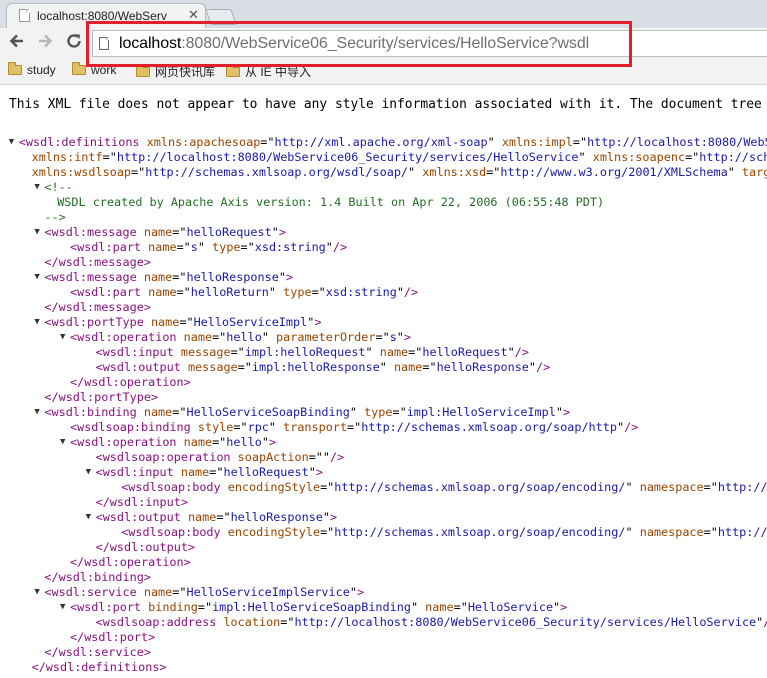  What do you see at coordinates (143, 70) in the screenshot?
I see `folder-icon` at bounding box center [143, 70].